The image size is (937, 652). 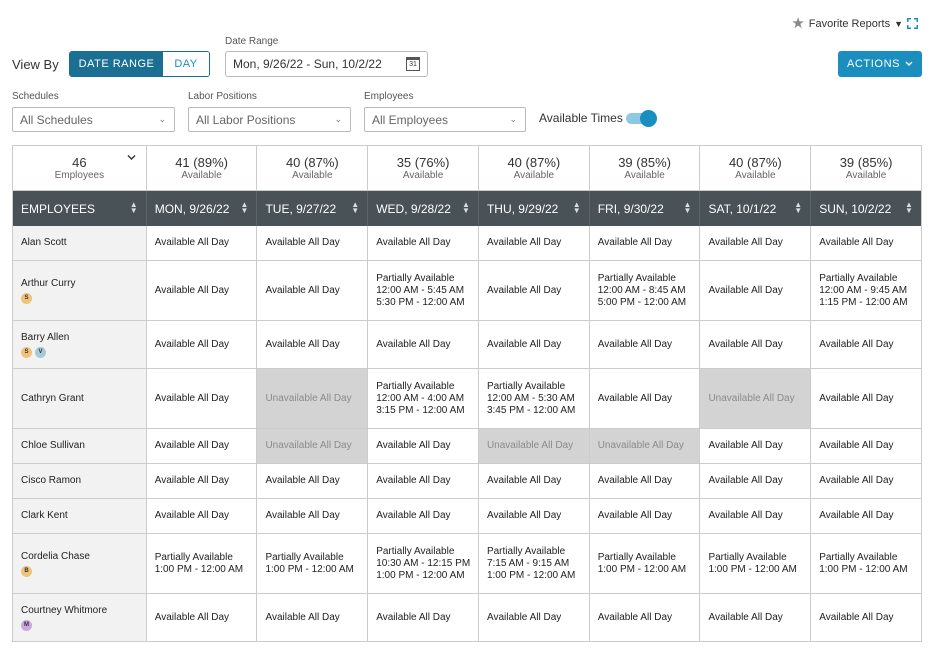 What do you see at coordinates (880, 64) in the screenshot?
I see `actions-button: ACTIONS` at bounding box center [880, 64].